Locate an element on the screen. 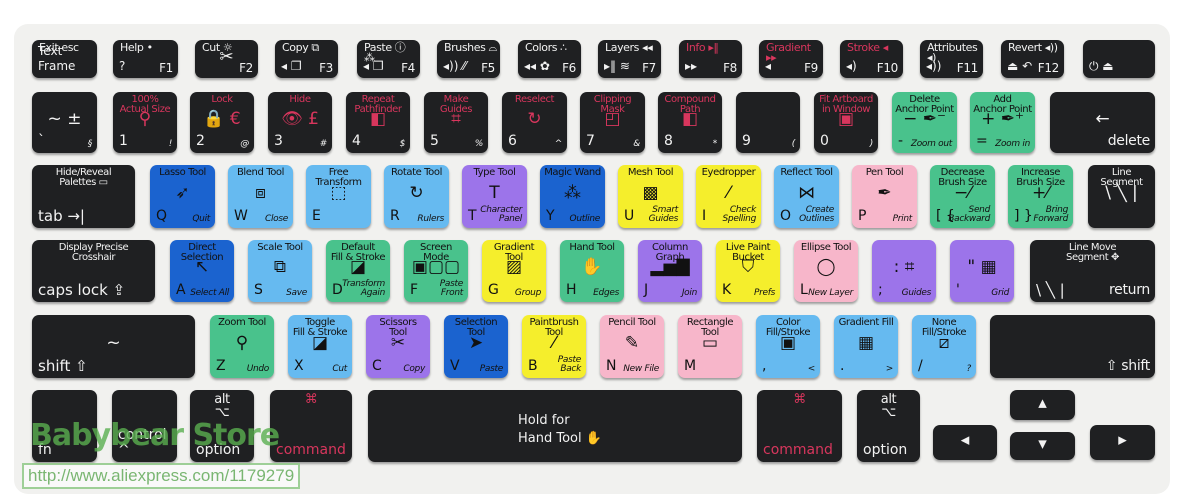  key-r0-10: Stroke ◂ ◂) F10 is located at coordinates (871, 59).